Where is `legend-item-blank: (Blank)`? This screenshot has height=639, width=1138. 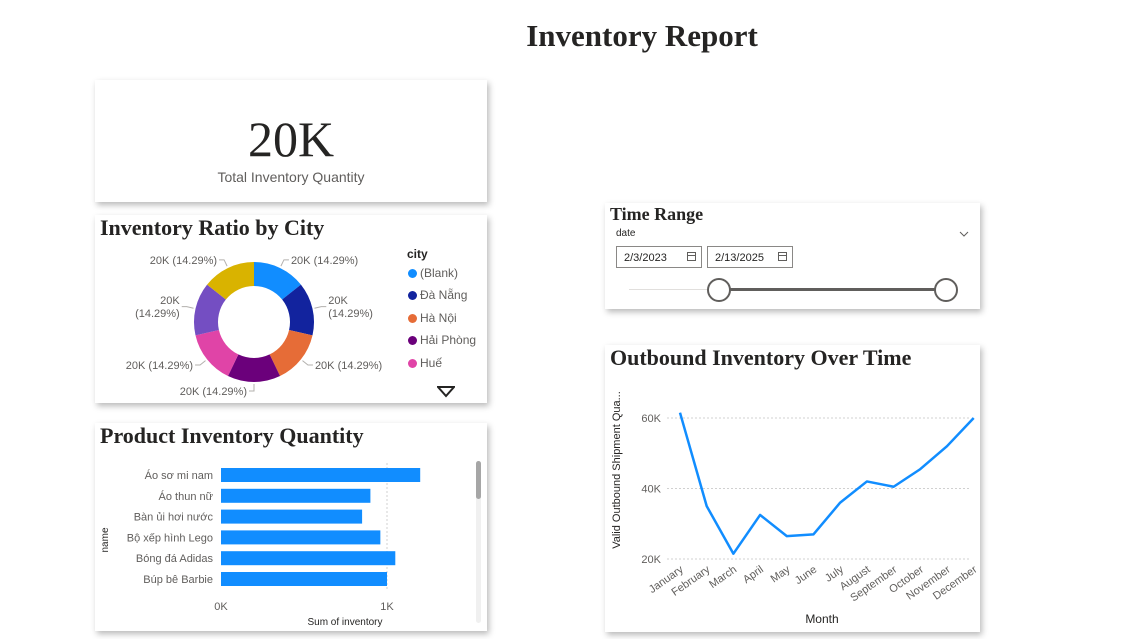
legend-item-blank: (Blank) is located at coordinates (433, 273).